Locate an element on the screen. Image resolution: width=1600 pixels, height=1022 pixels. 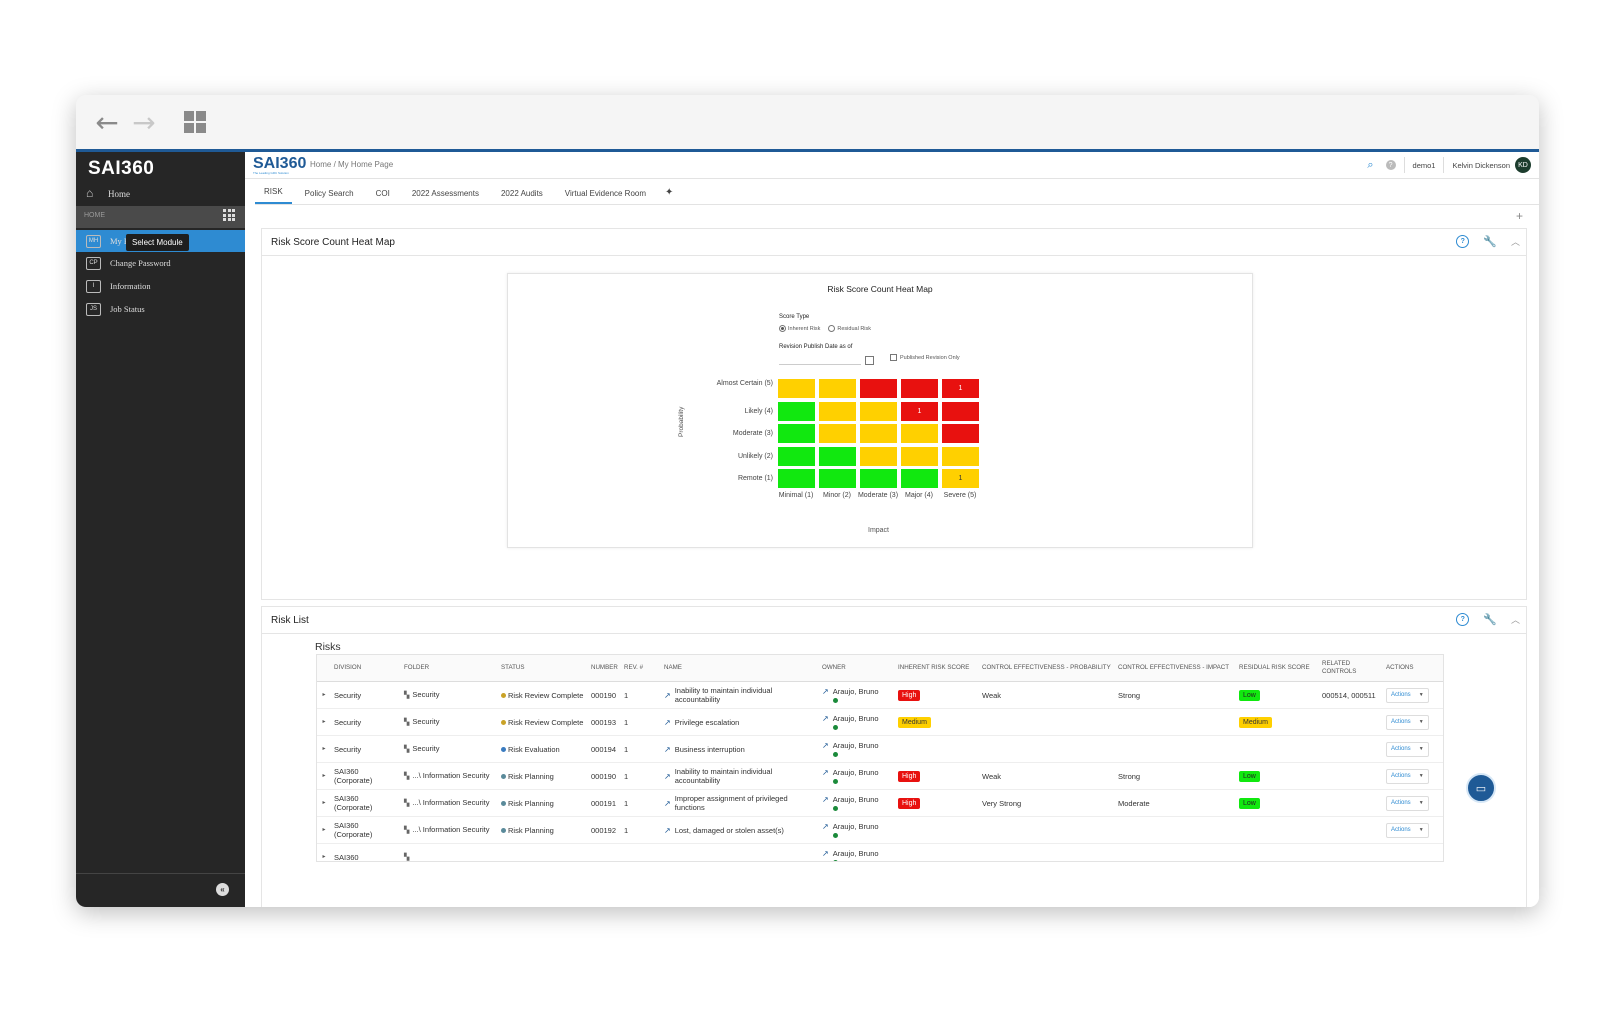
add-panel-icon: + is located at coordinates (1519, 216).